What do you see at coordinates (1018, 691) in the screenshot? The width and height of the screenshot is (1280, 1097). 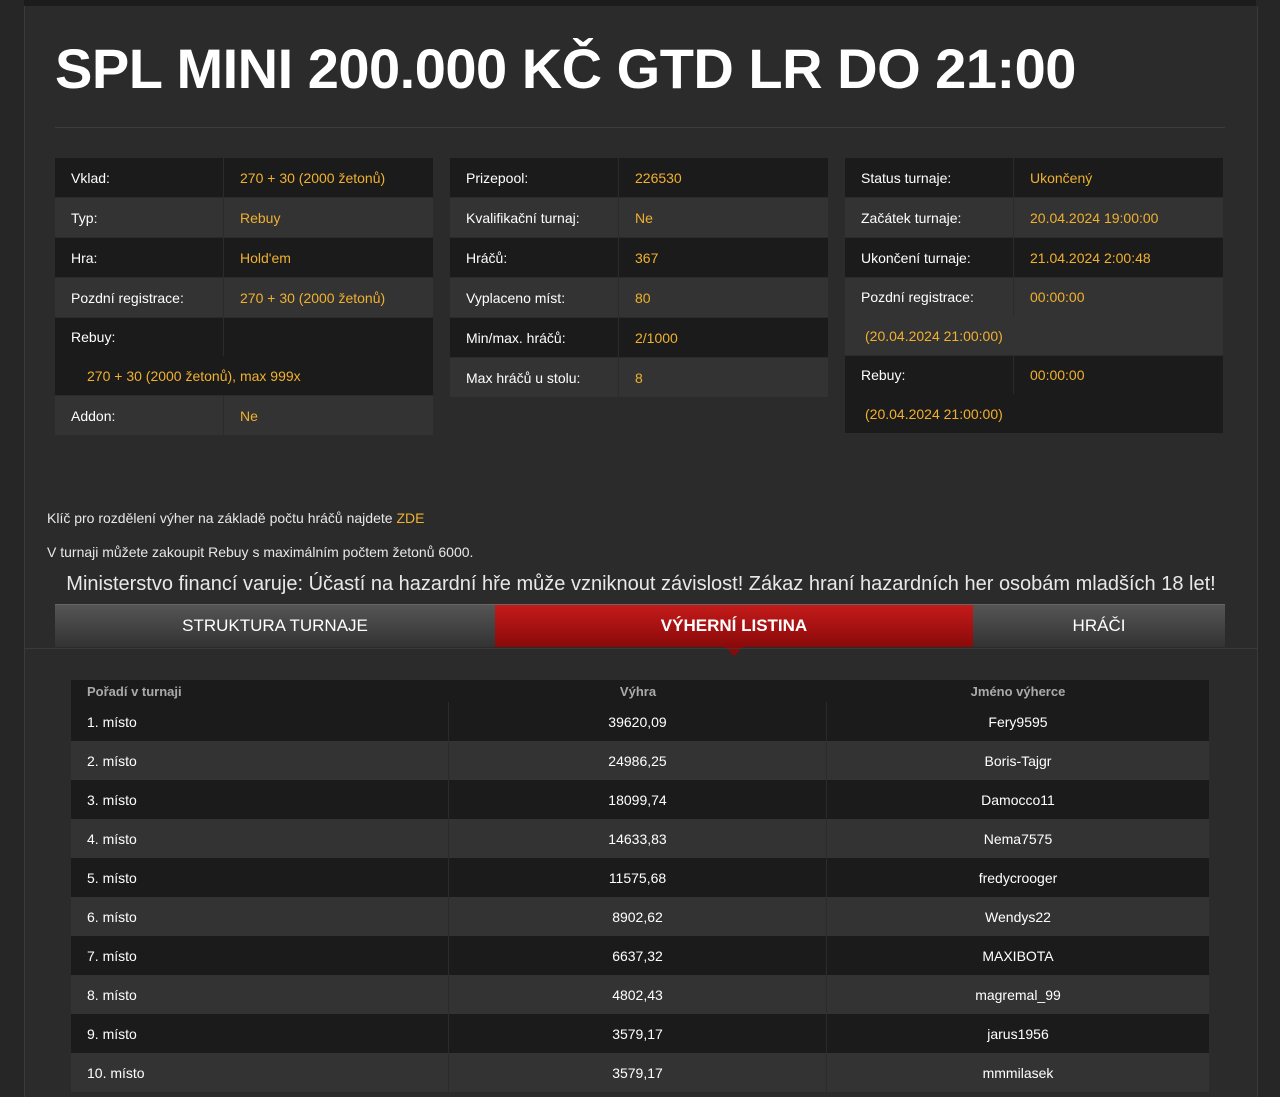 I see `header-winner: Jméno výherce` at bounding box center [1018, 691].